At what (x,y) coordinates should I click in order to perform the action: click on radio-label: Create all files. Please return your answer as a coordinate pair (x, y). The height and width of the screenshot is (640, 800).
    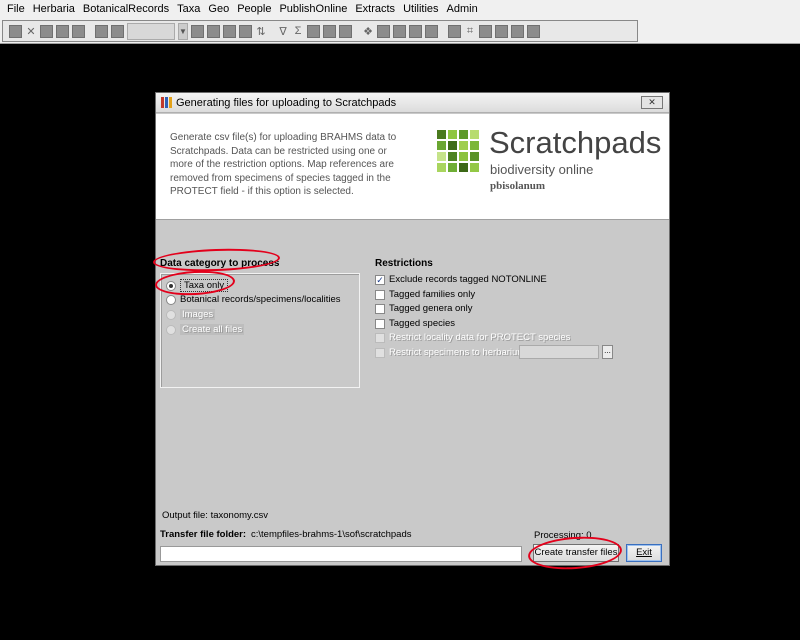
    Looking at the image, I should click on (212, 329).